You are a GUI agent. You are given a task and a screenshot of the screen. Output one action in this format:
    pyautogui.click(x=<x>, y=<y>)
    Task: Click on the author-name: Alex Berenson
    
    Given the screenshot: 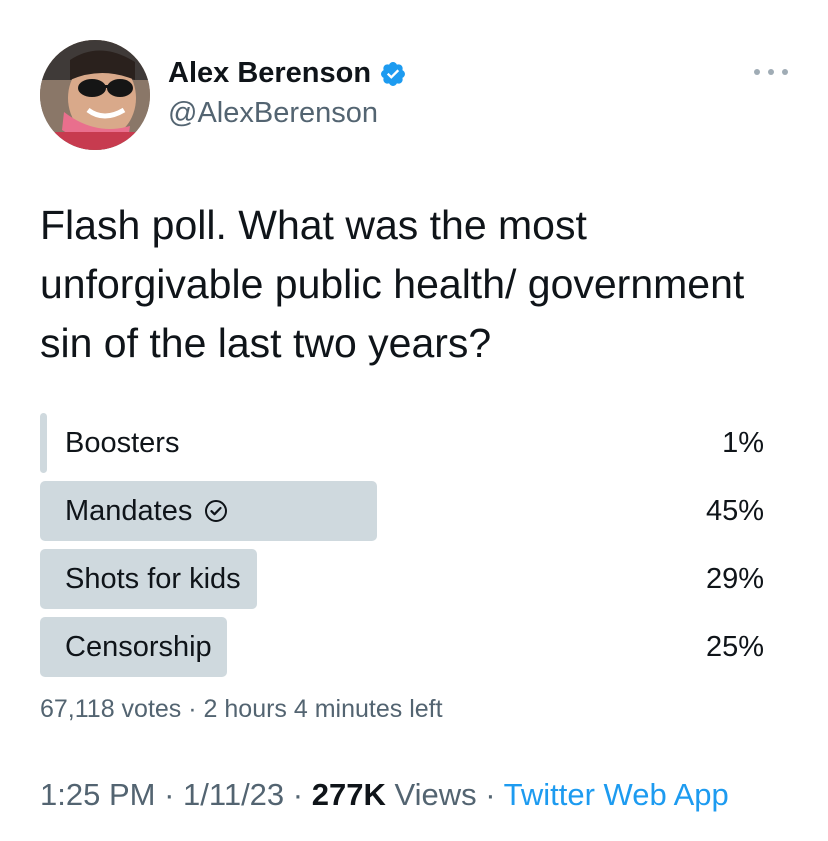 What is the action you would take?
    pyautogui.click(x=269, y=73)
    